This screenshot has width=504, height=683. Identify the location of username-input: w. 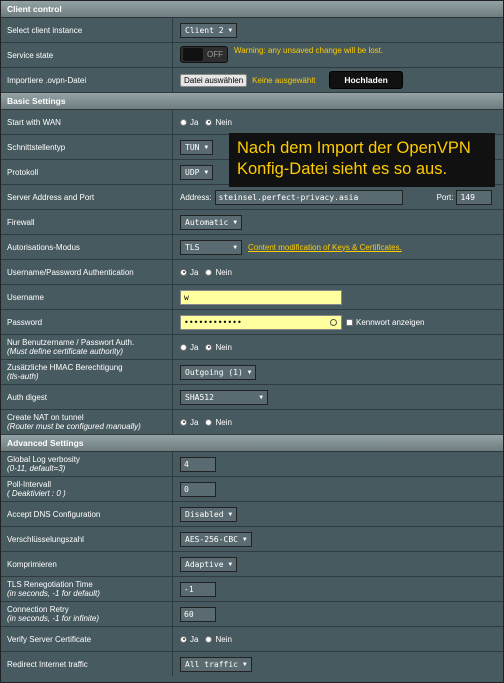
(261, 297).